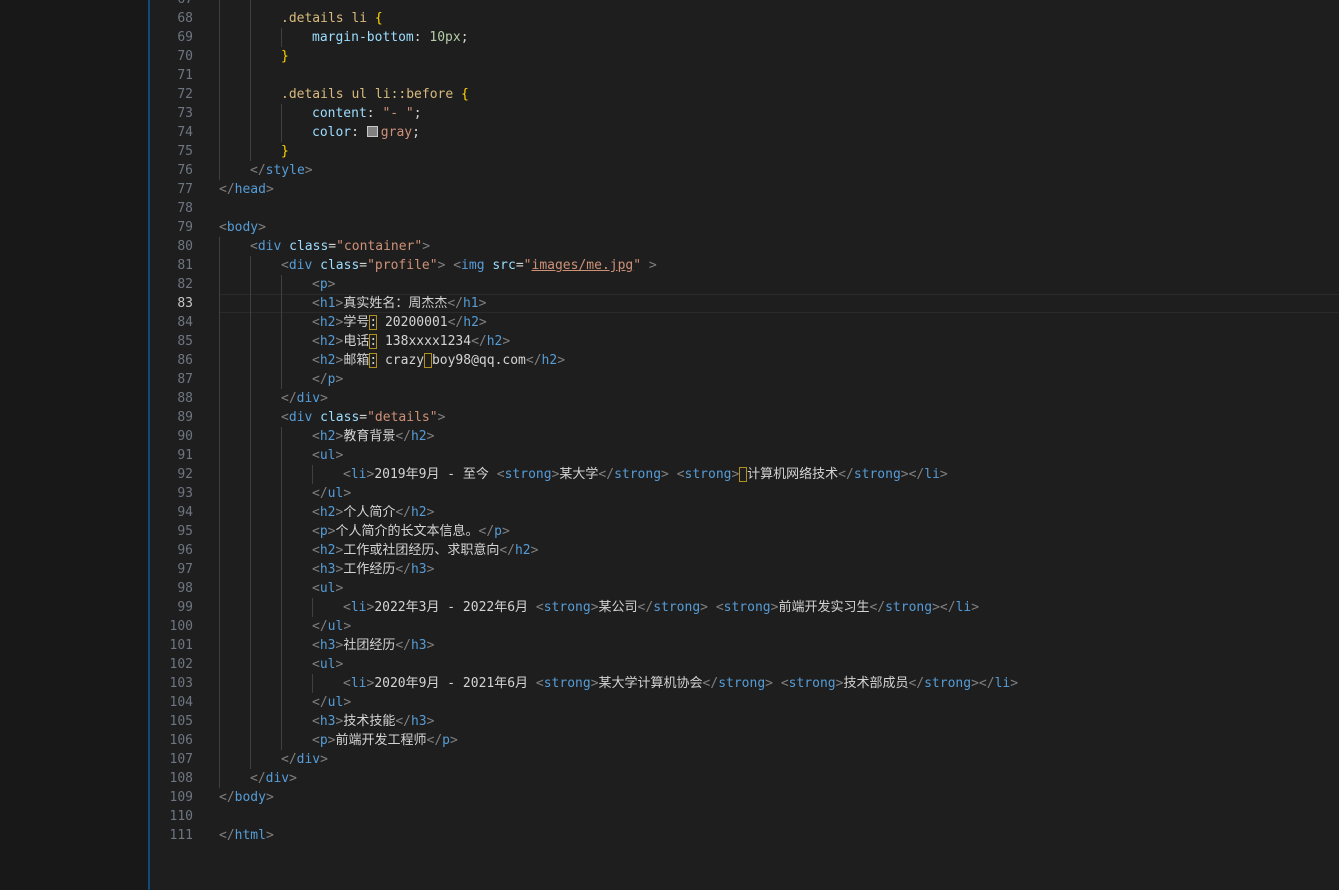 This screenshot has height=890, width=1339. I want to click on code-line: 79 <body>, so click(744, 227).